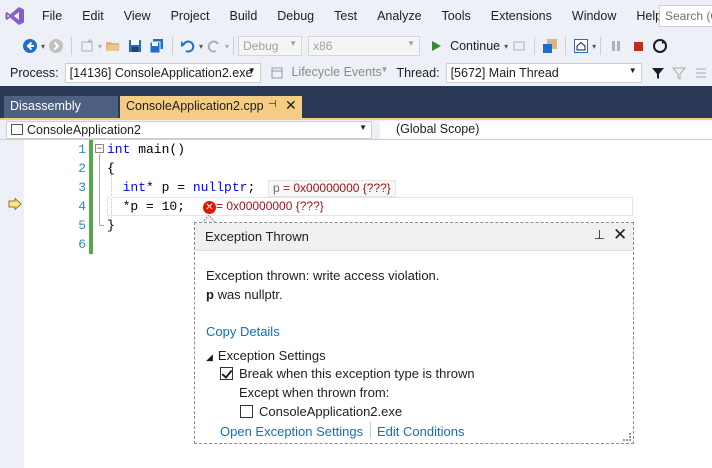 The image size is (712, 468). Describe the element at coordinates (277, 73) in the screenshot. I see `lifecycle-events-icon` at that location.